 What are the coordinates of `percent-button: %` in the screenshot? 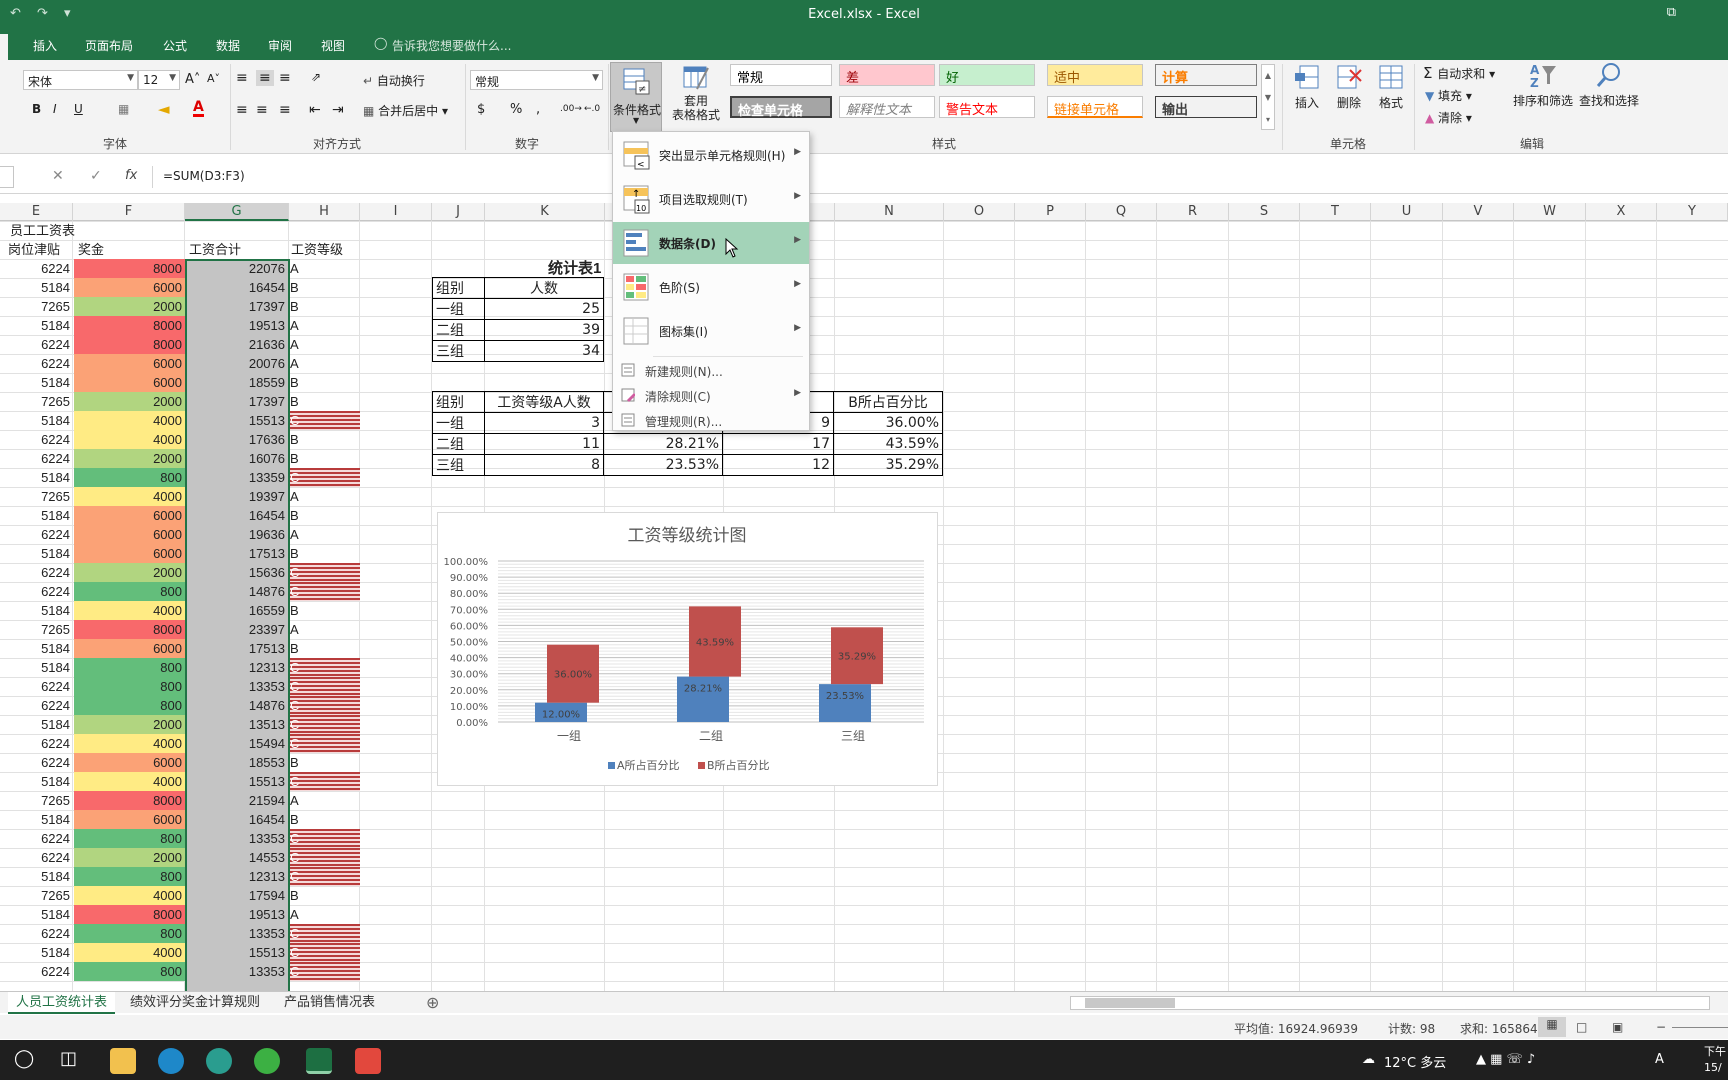 It's located at (516, 109).